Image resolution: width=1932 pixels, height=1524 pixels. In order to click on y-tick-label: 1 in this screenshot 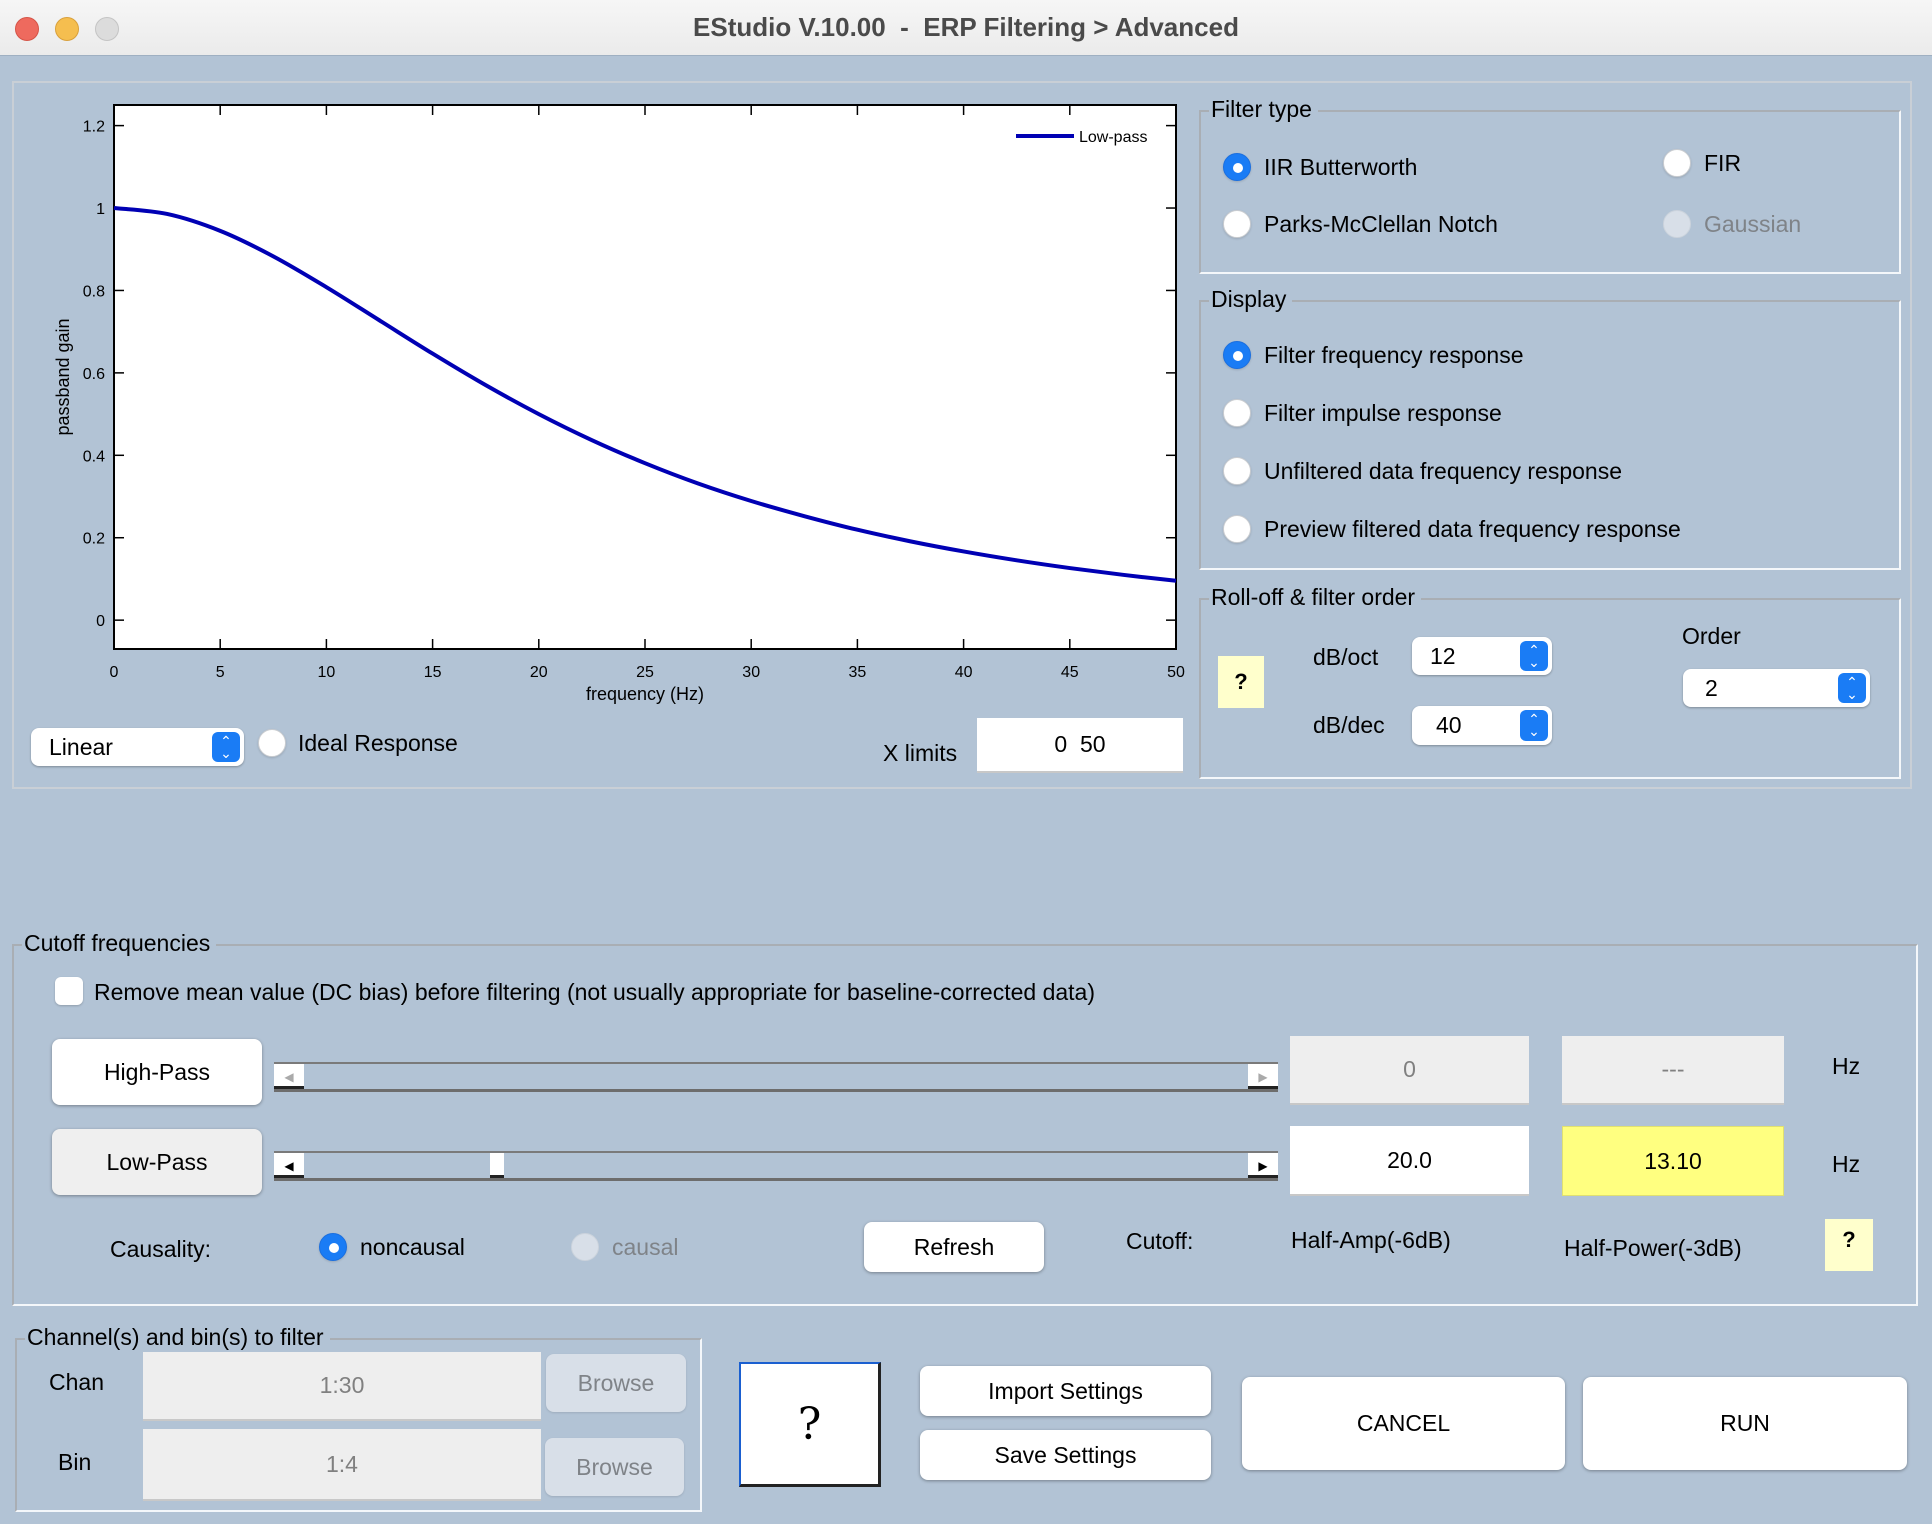, I will do `click(100, 209)`.